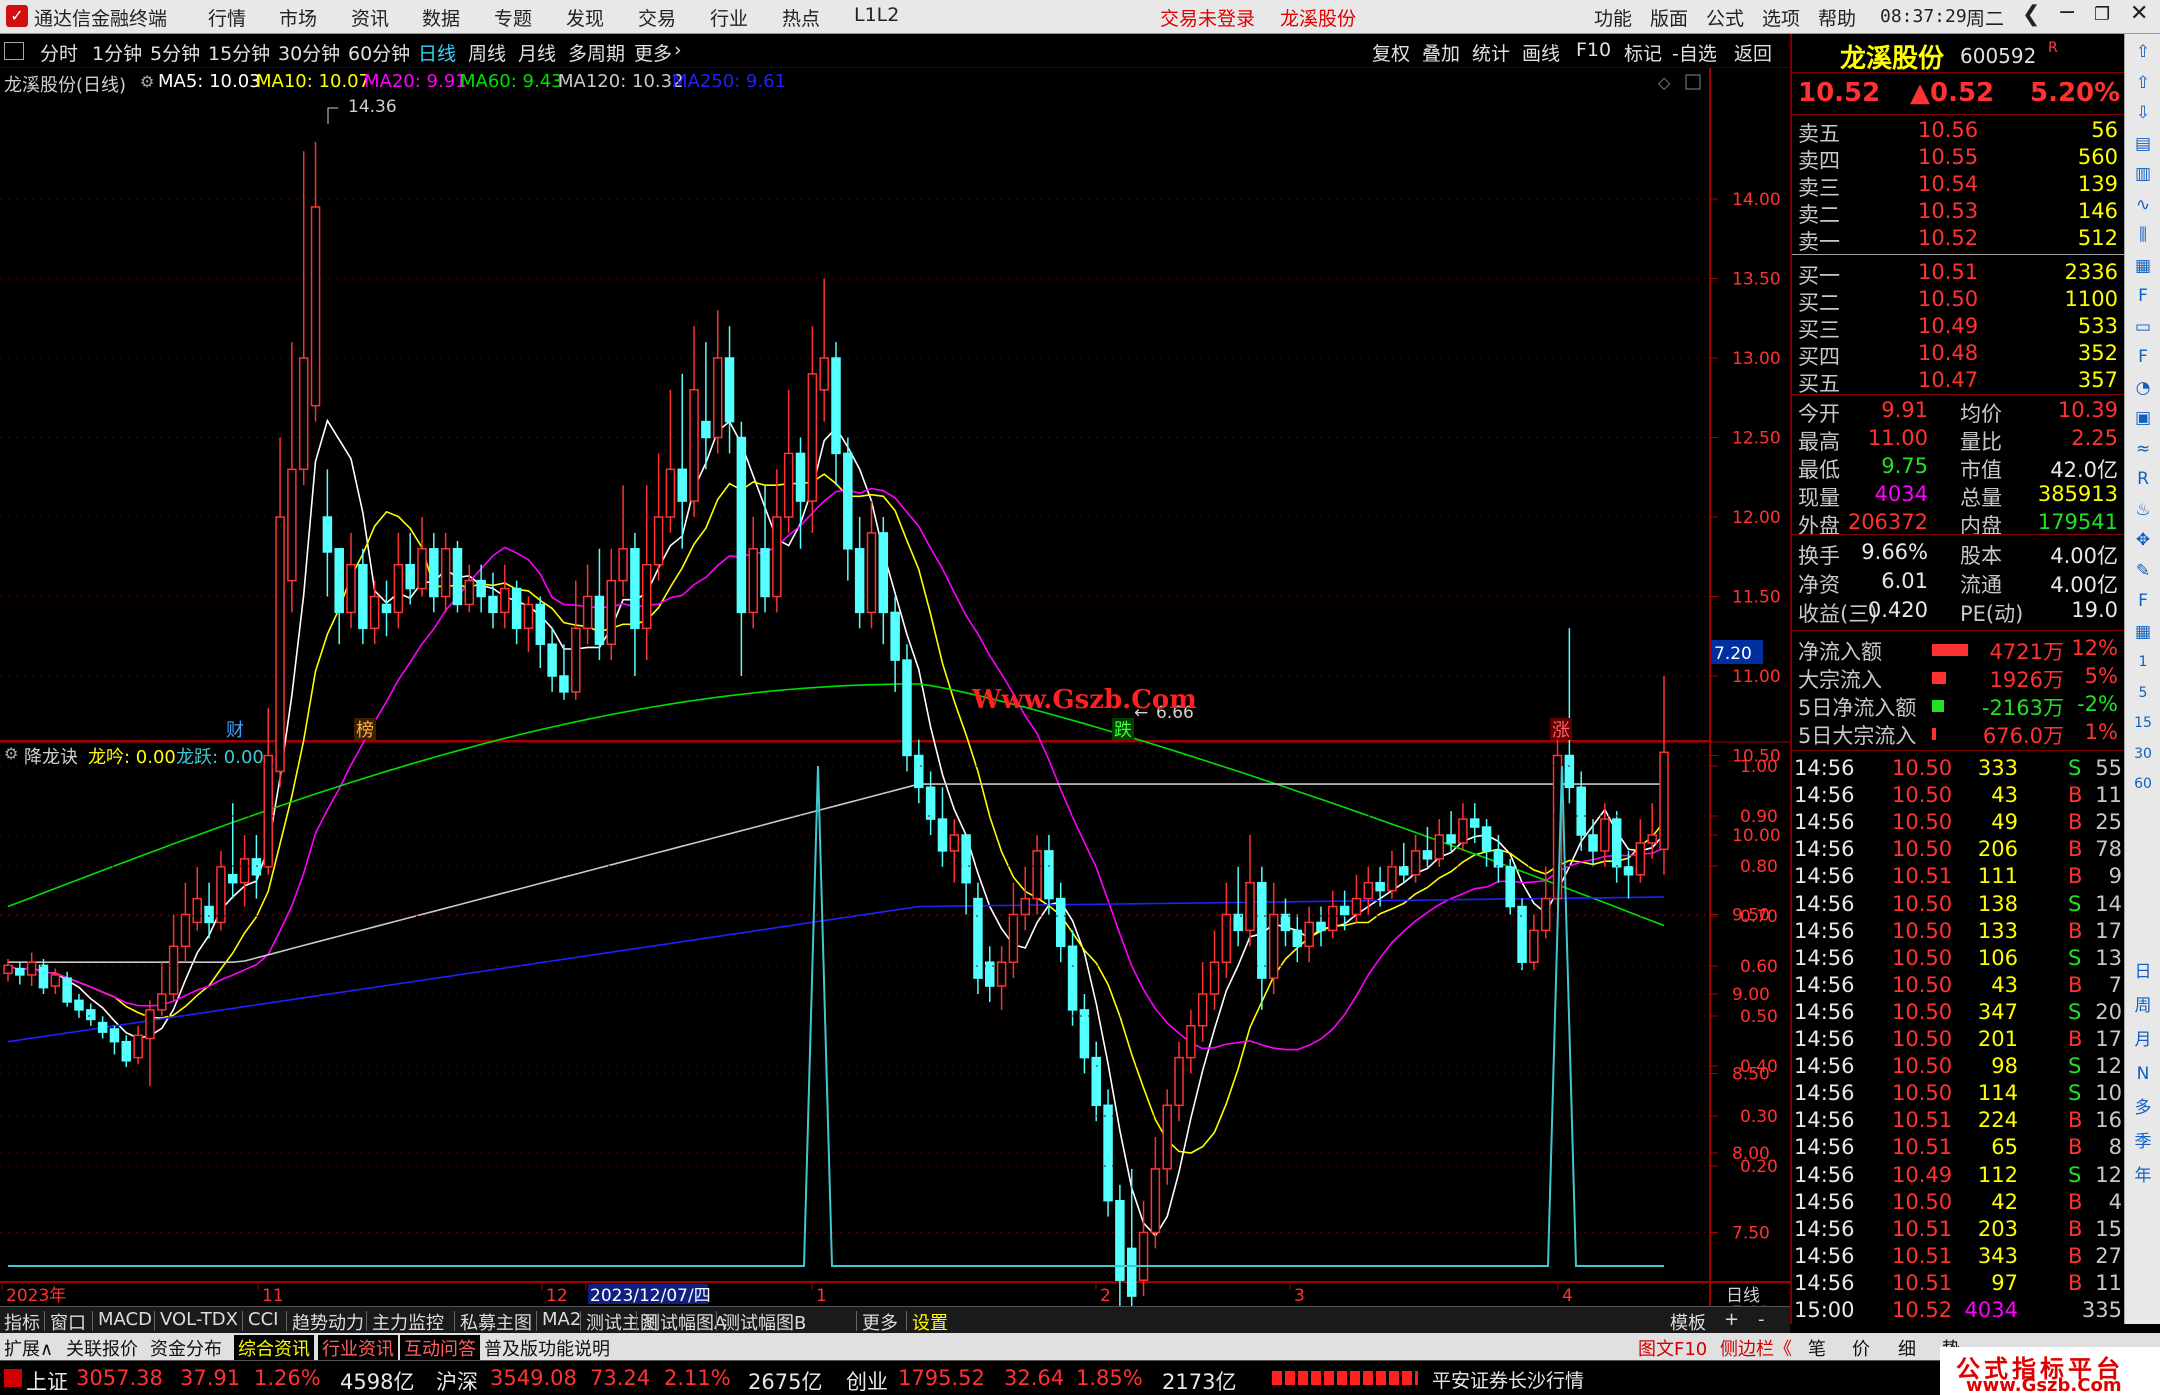 The width and height of the screenshot is (2160, 1395). I want to click on tick-row: 14:56 10.50 43 B 11, so click(1959, 796).